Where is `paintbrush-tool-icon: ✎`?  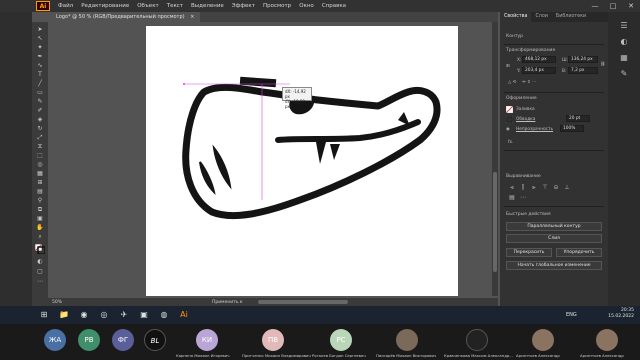
paintbrush-tool-icon: ✎ is located at coordinates (40, 101).